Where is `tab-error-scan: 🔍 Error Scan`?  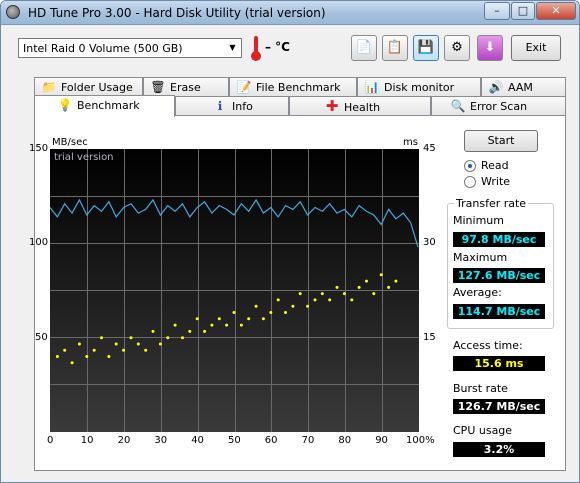
tab-error-scan: 🔍 Error Scan is located at coordinates (498, 106).